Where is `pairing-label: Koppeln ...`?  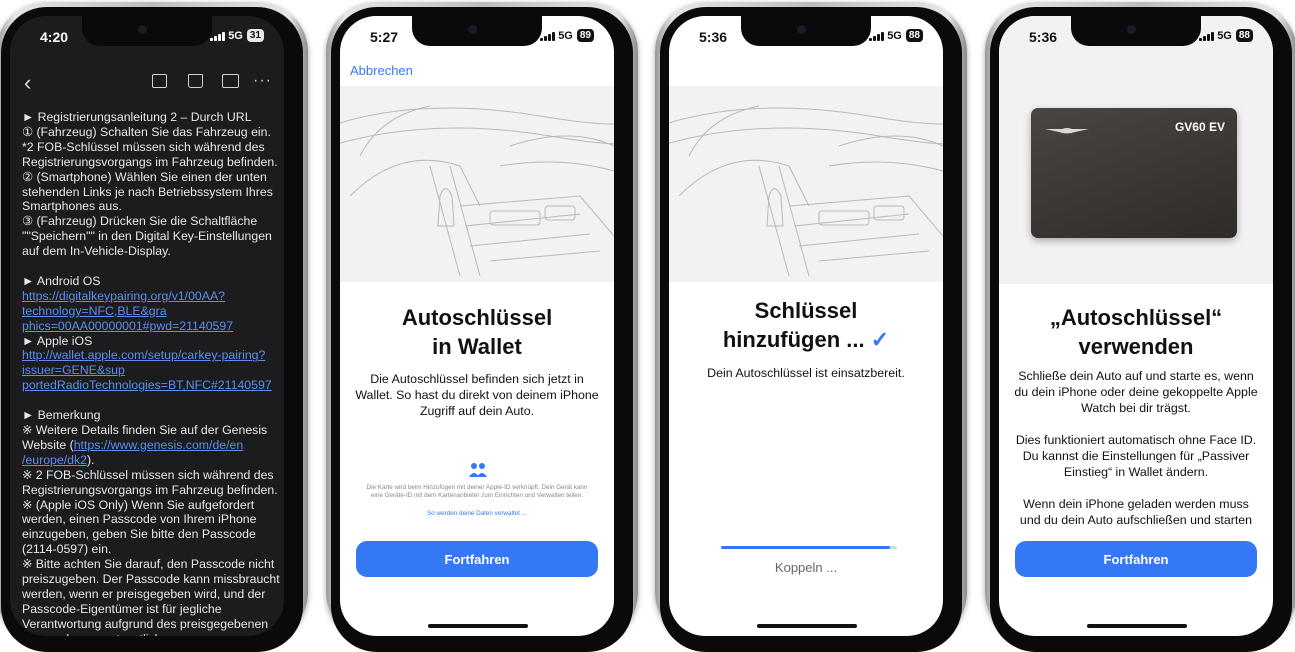
pairing-label: Koppeln ... is located at coordinates (806, 567).